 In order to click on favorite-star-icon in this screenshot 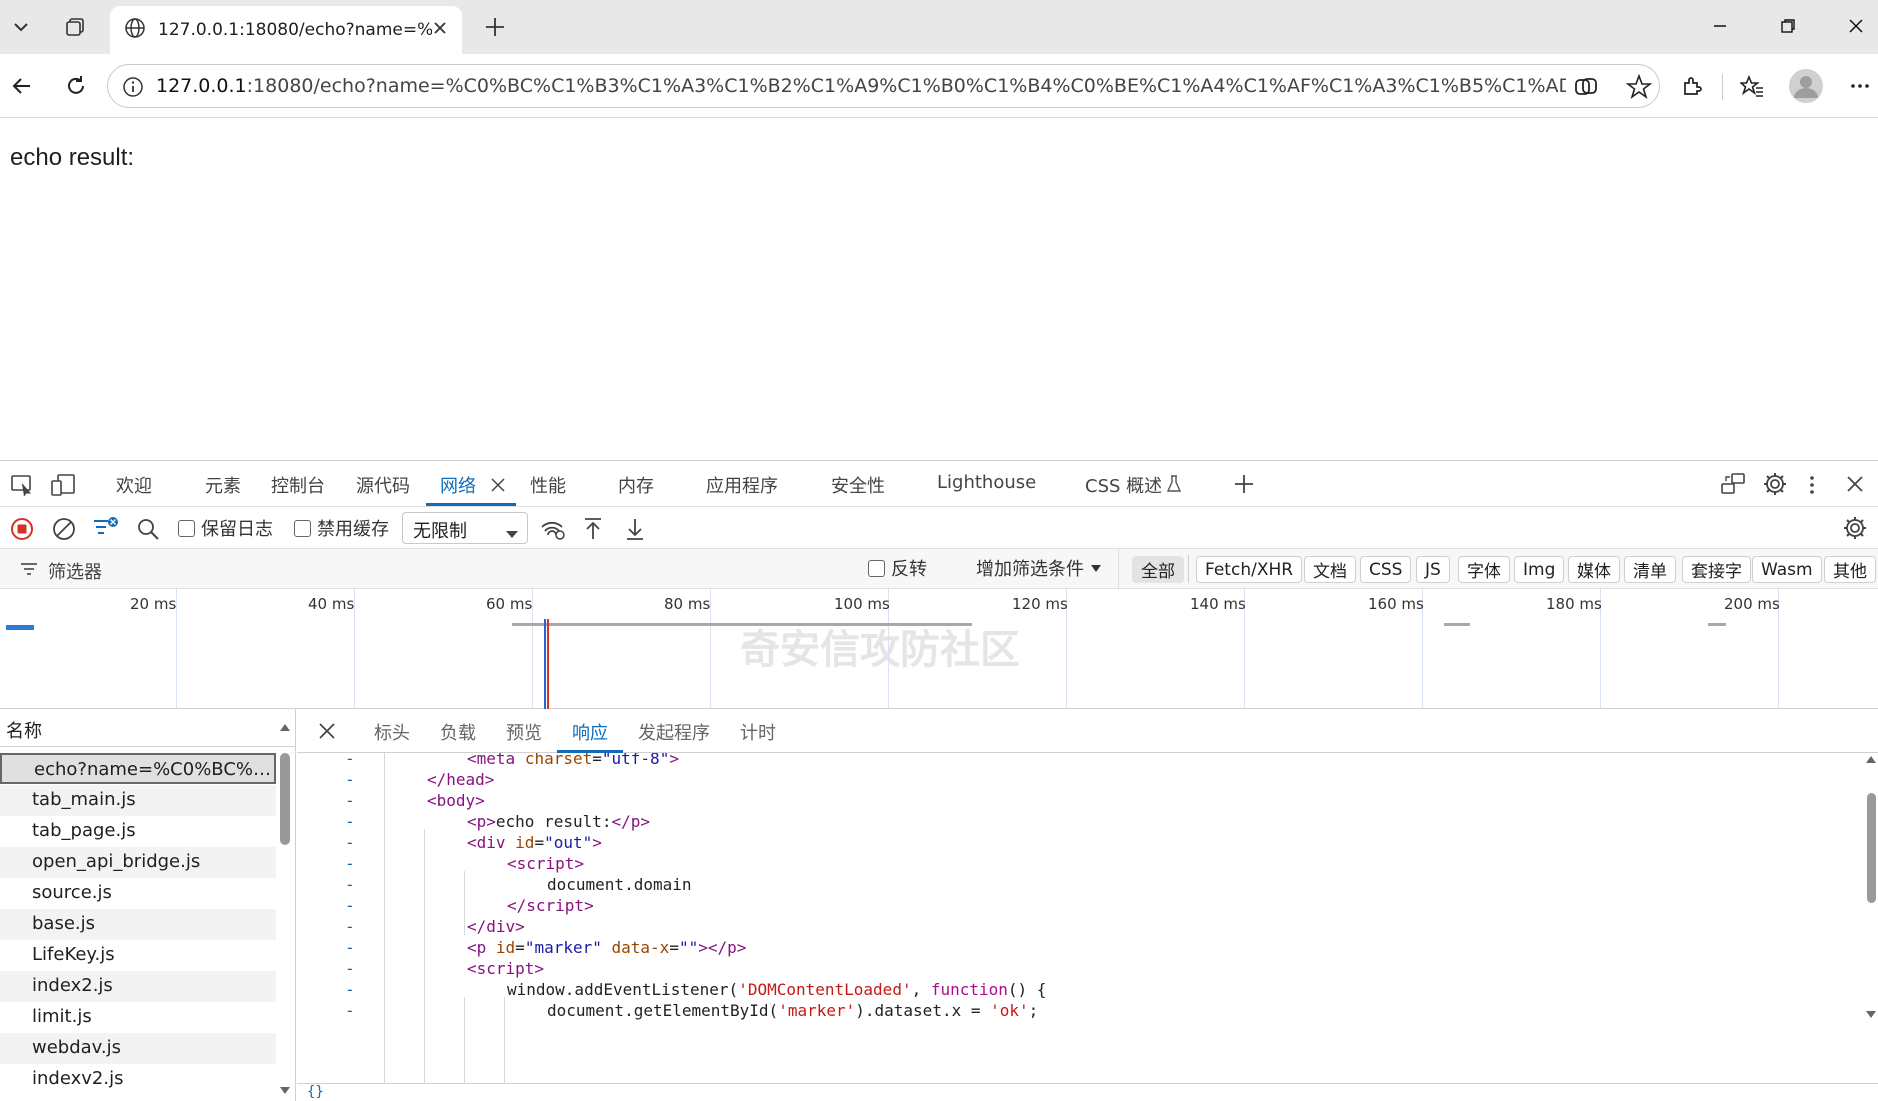, I will do `click(1639, 88)`.